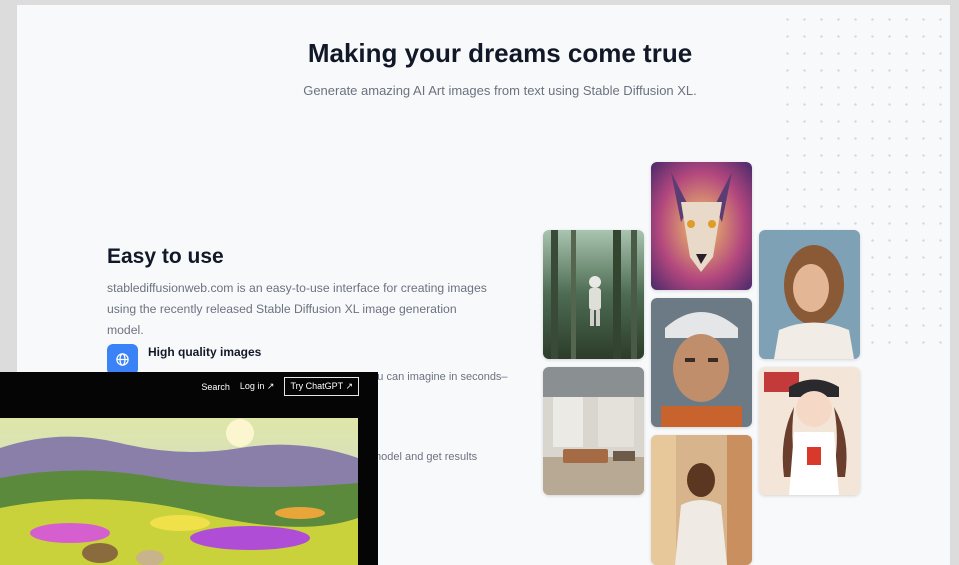  I want to click on search-link: Search, so click(215, 387).